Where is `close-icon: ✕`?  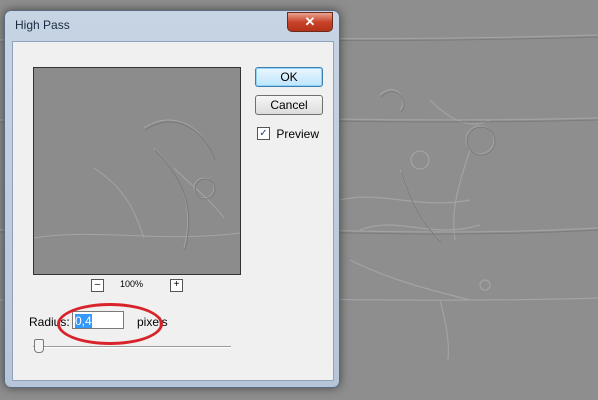
close-icon: ✕ is located at coordinates (310, 21).